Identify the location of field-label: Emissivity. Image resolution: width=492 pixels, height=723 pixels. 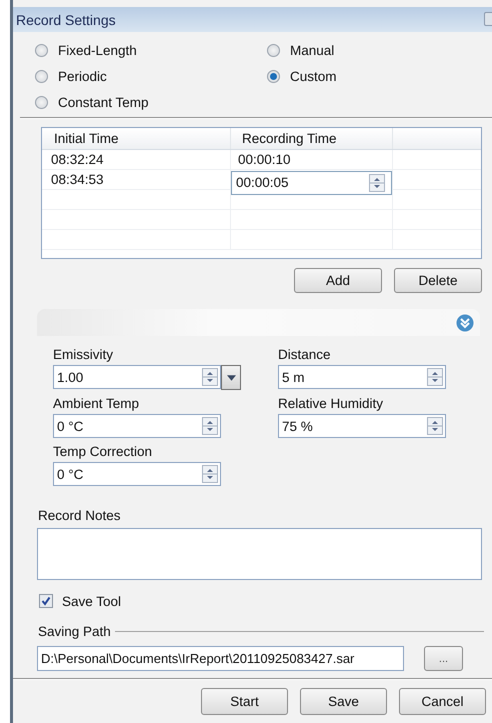
(83, 355).